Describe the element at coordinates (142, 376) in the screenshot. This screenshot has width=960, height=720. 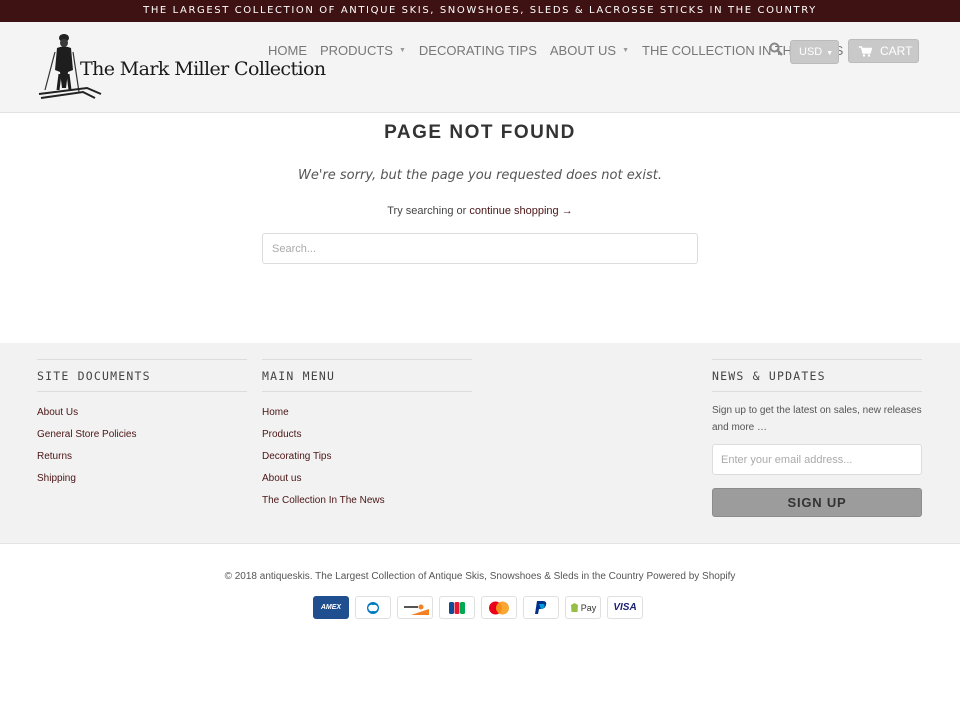
I see `footer-heading: SITE DOCUMENTS` at that location.